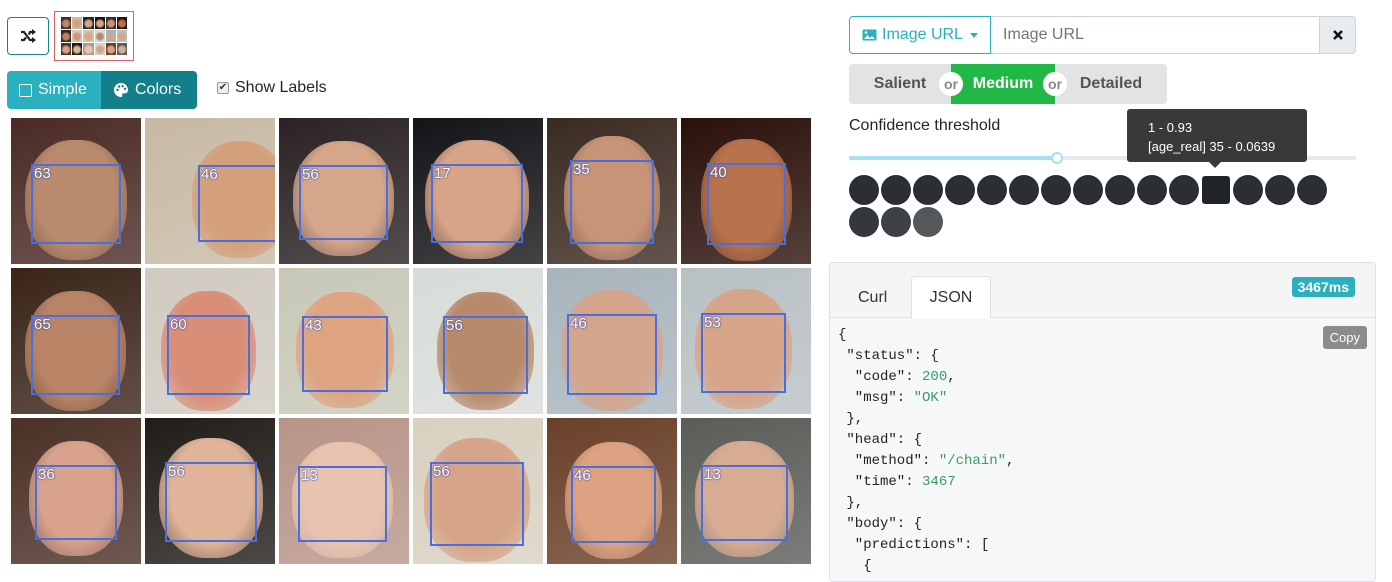  Describe the element at coordinates (76, 204) in the screenshot. I see `face-bounding-box: 63` at that location.